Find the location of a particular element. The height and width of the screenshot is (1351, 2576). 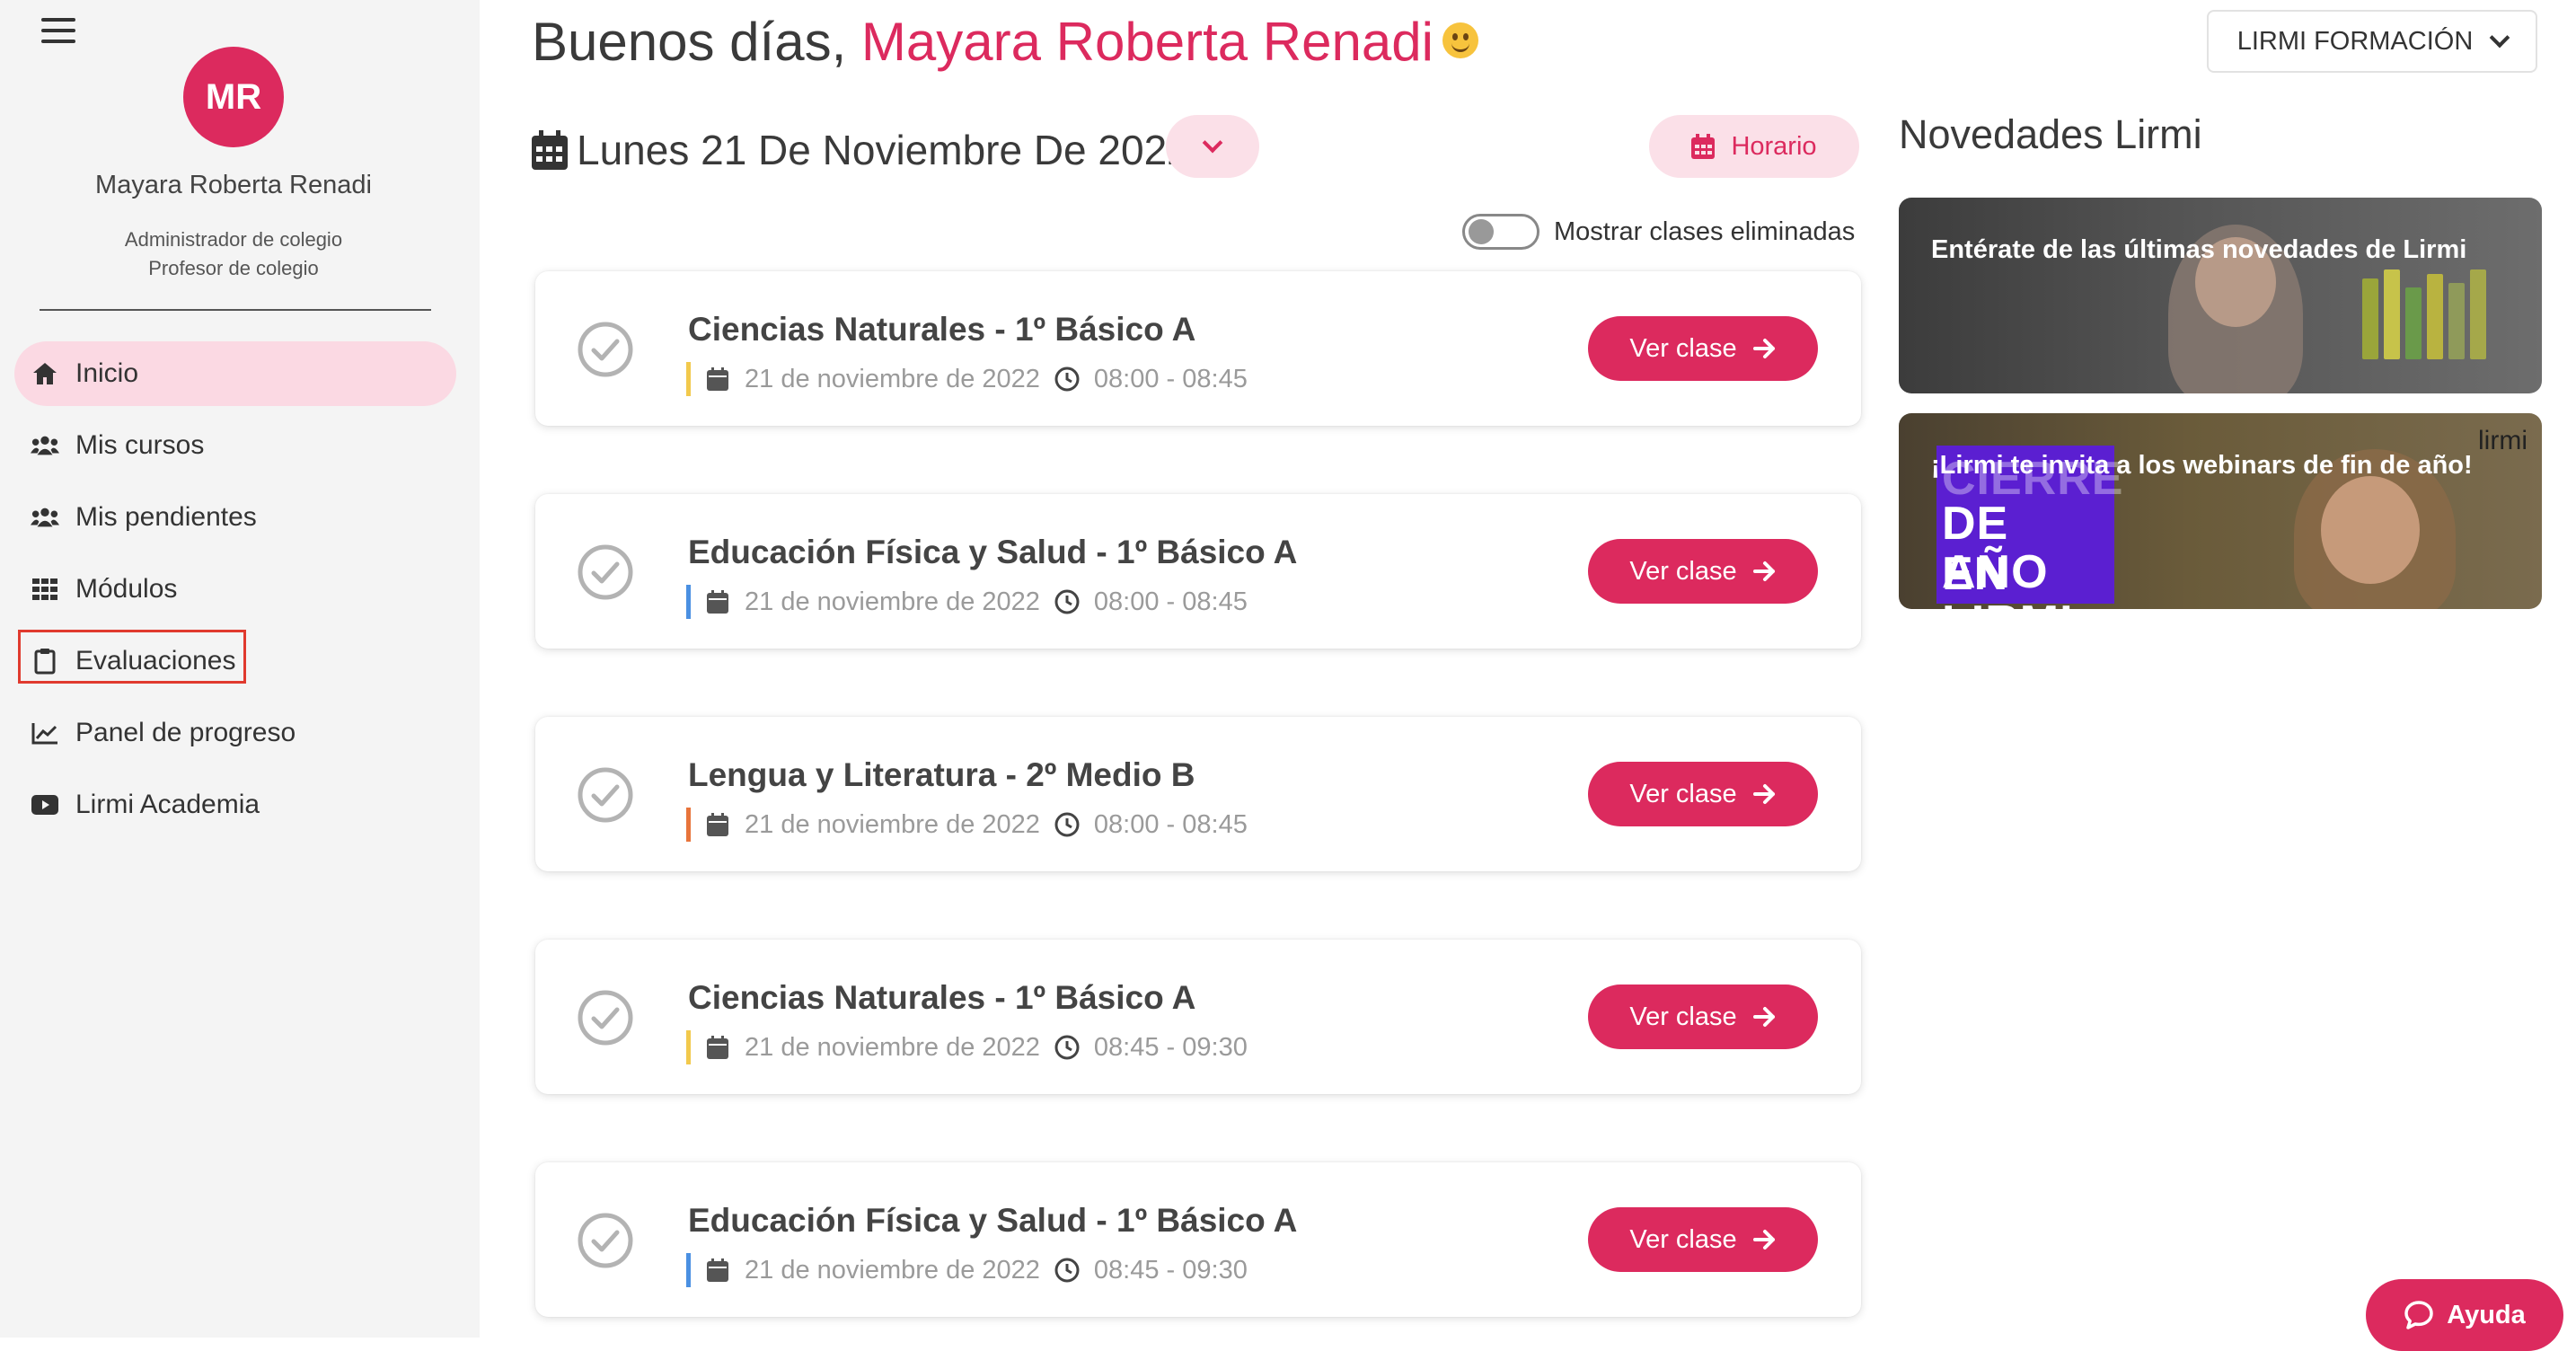

sidebar-item-lirmi-academia: Lirmi Academia is located at coordinates (235, 805).